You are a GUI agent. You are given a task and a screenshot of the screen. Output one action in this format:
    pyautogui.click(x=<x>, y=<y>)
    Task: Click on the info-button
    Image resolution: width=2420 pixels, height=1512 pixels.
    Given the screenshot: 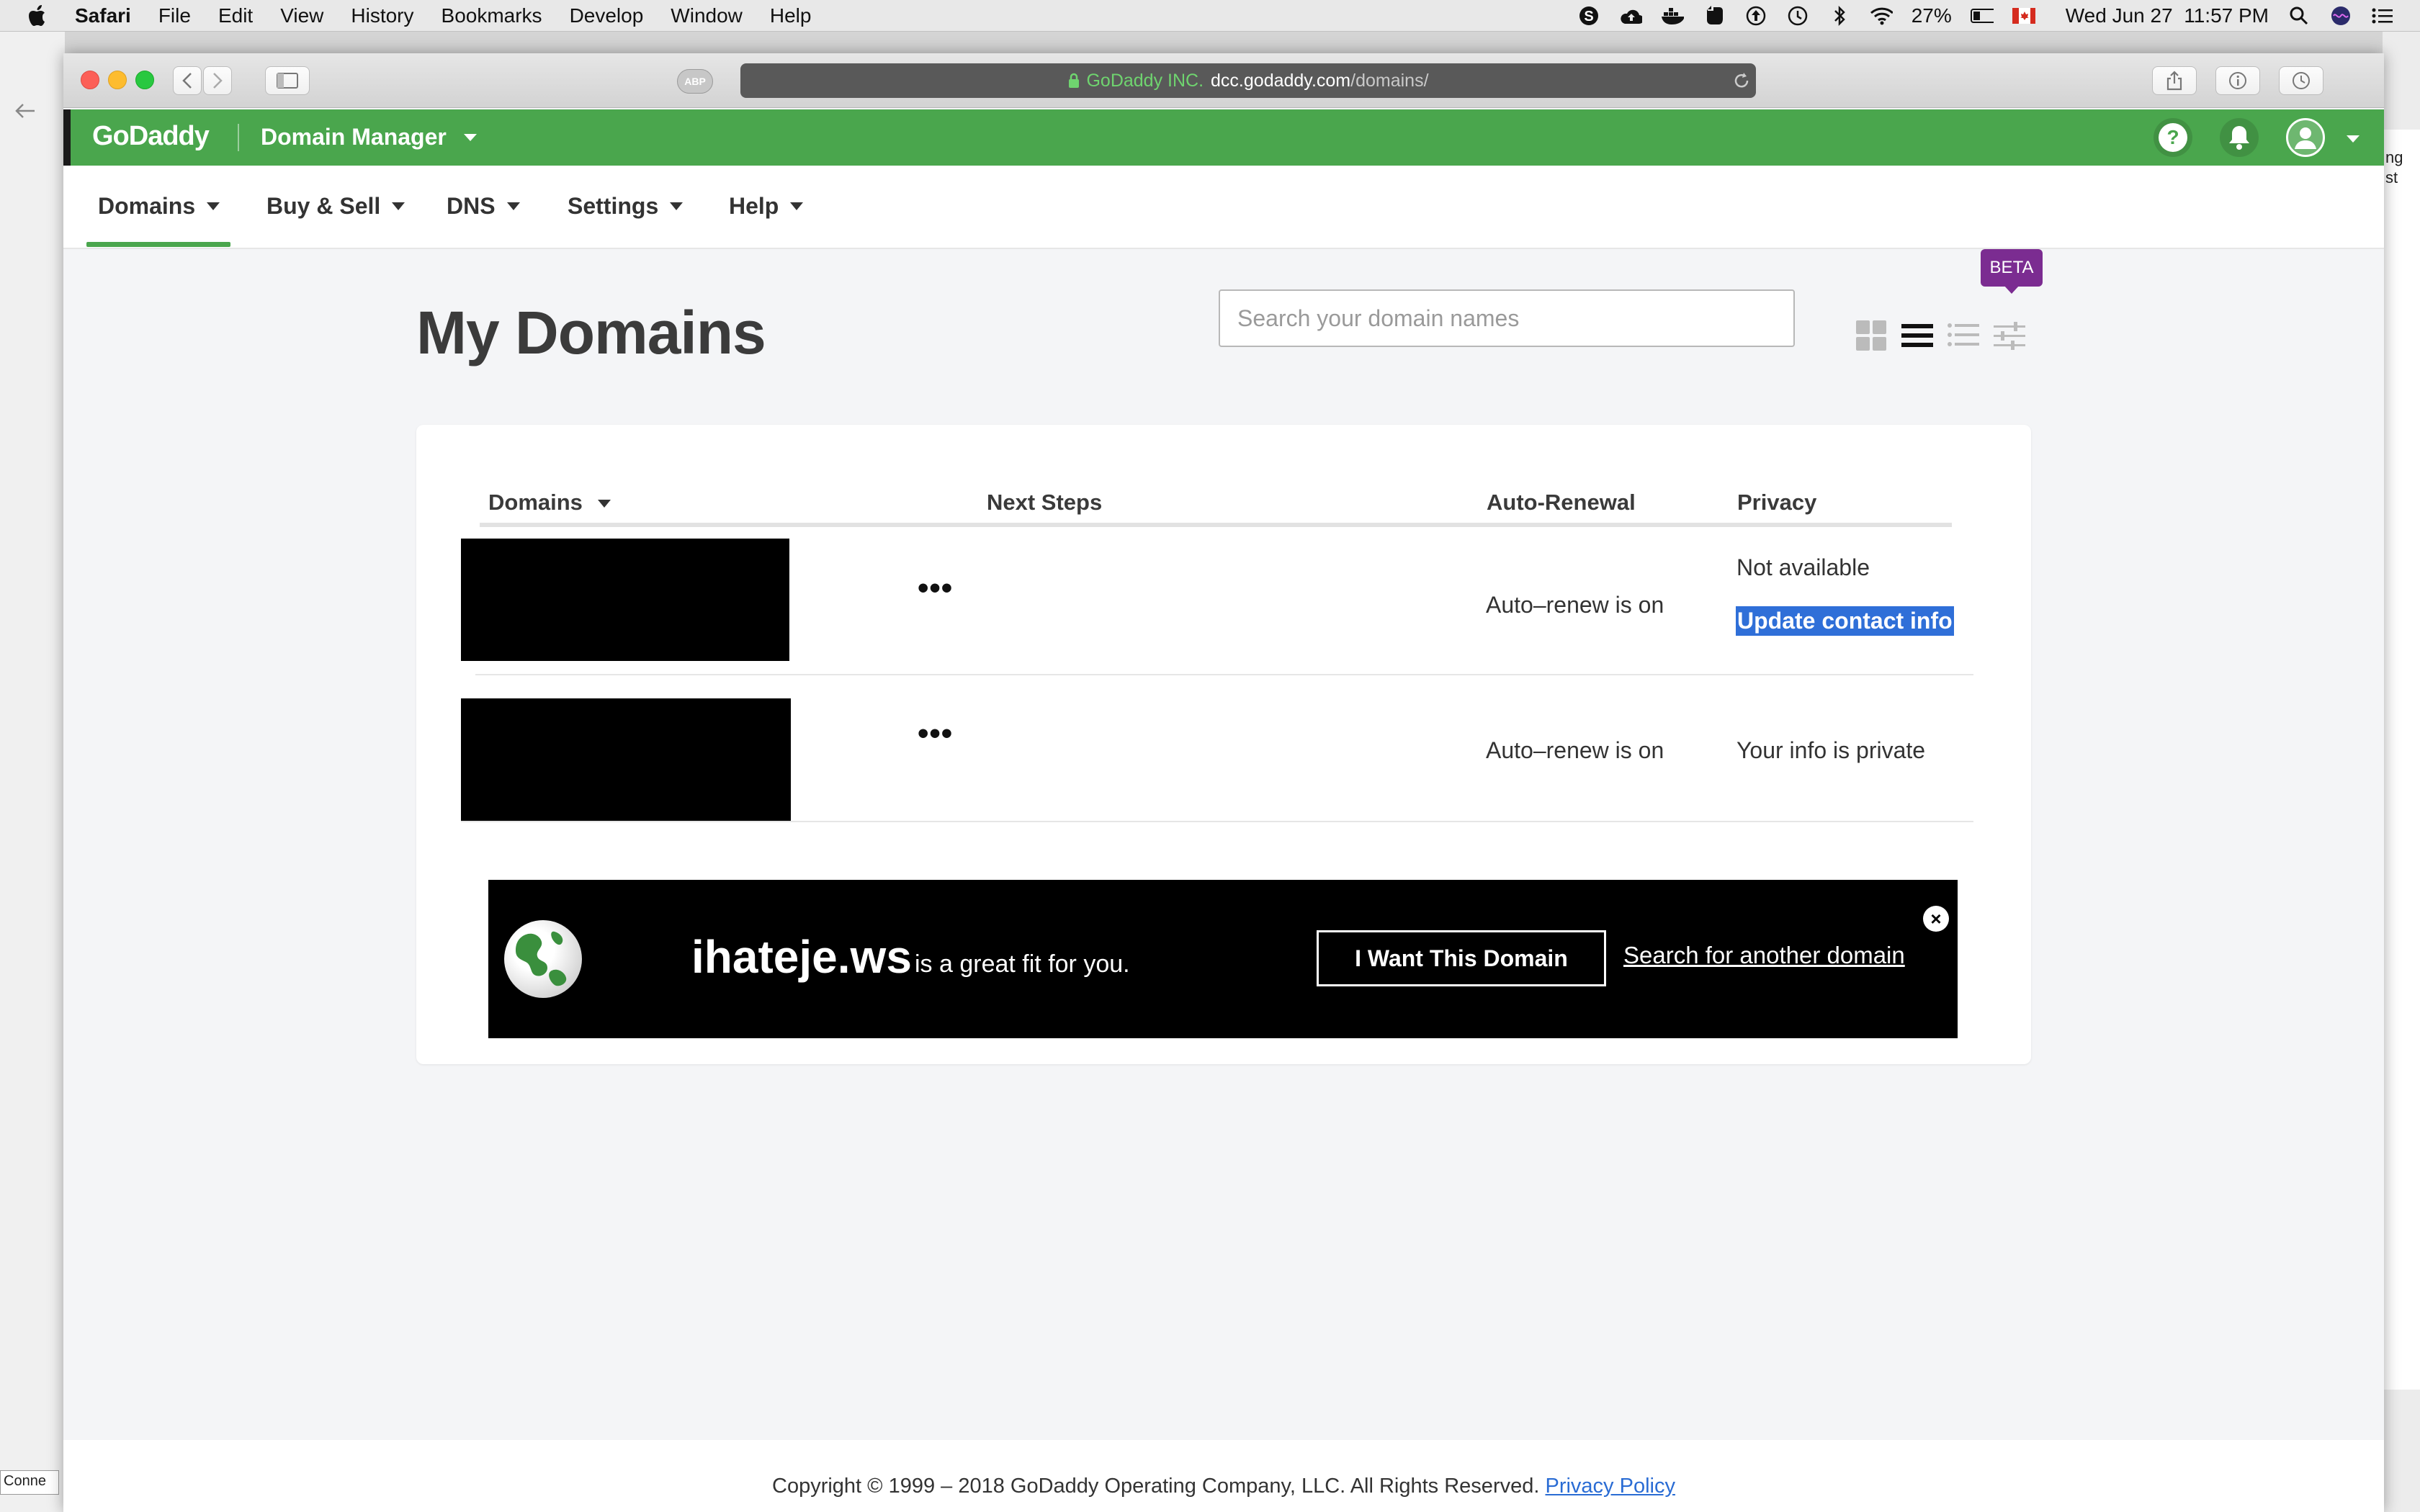 What is the action you would take?
    pyautogui.click(x=2237, y=80)
    